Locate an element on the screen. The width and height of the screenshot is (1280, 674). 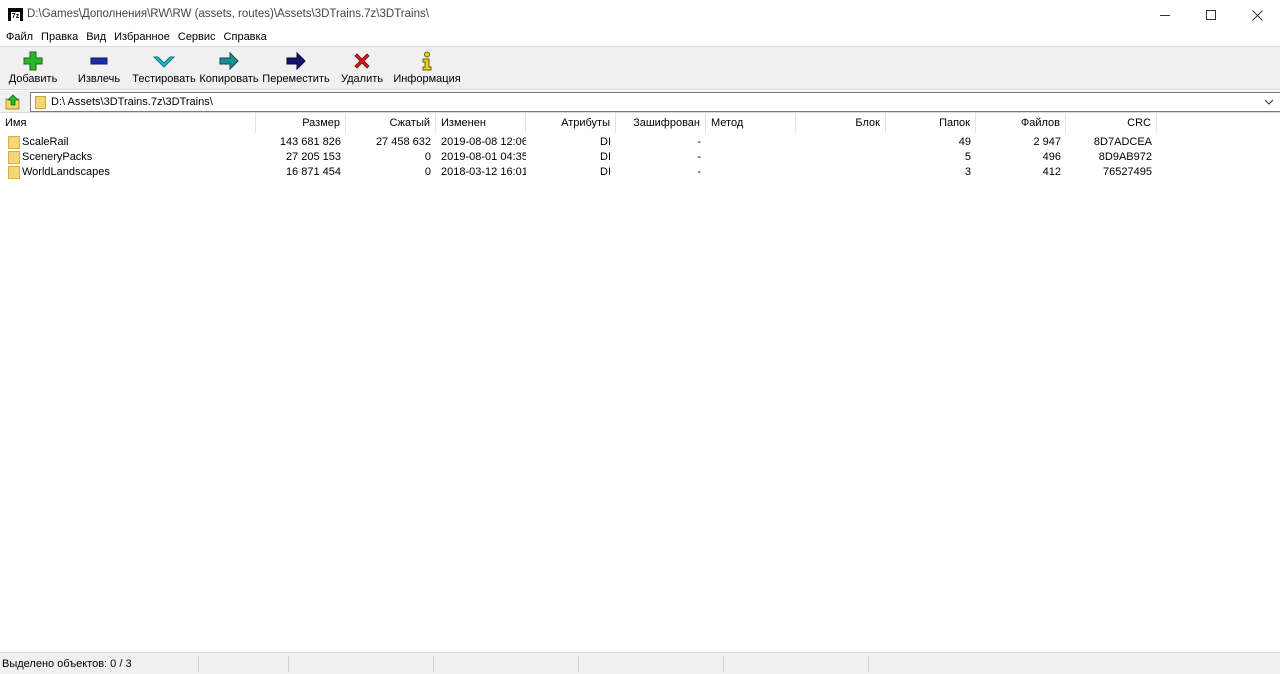
column-name: Имя is located at coordinates (128, 123).